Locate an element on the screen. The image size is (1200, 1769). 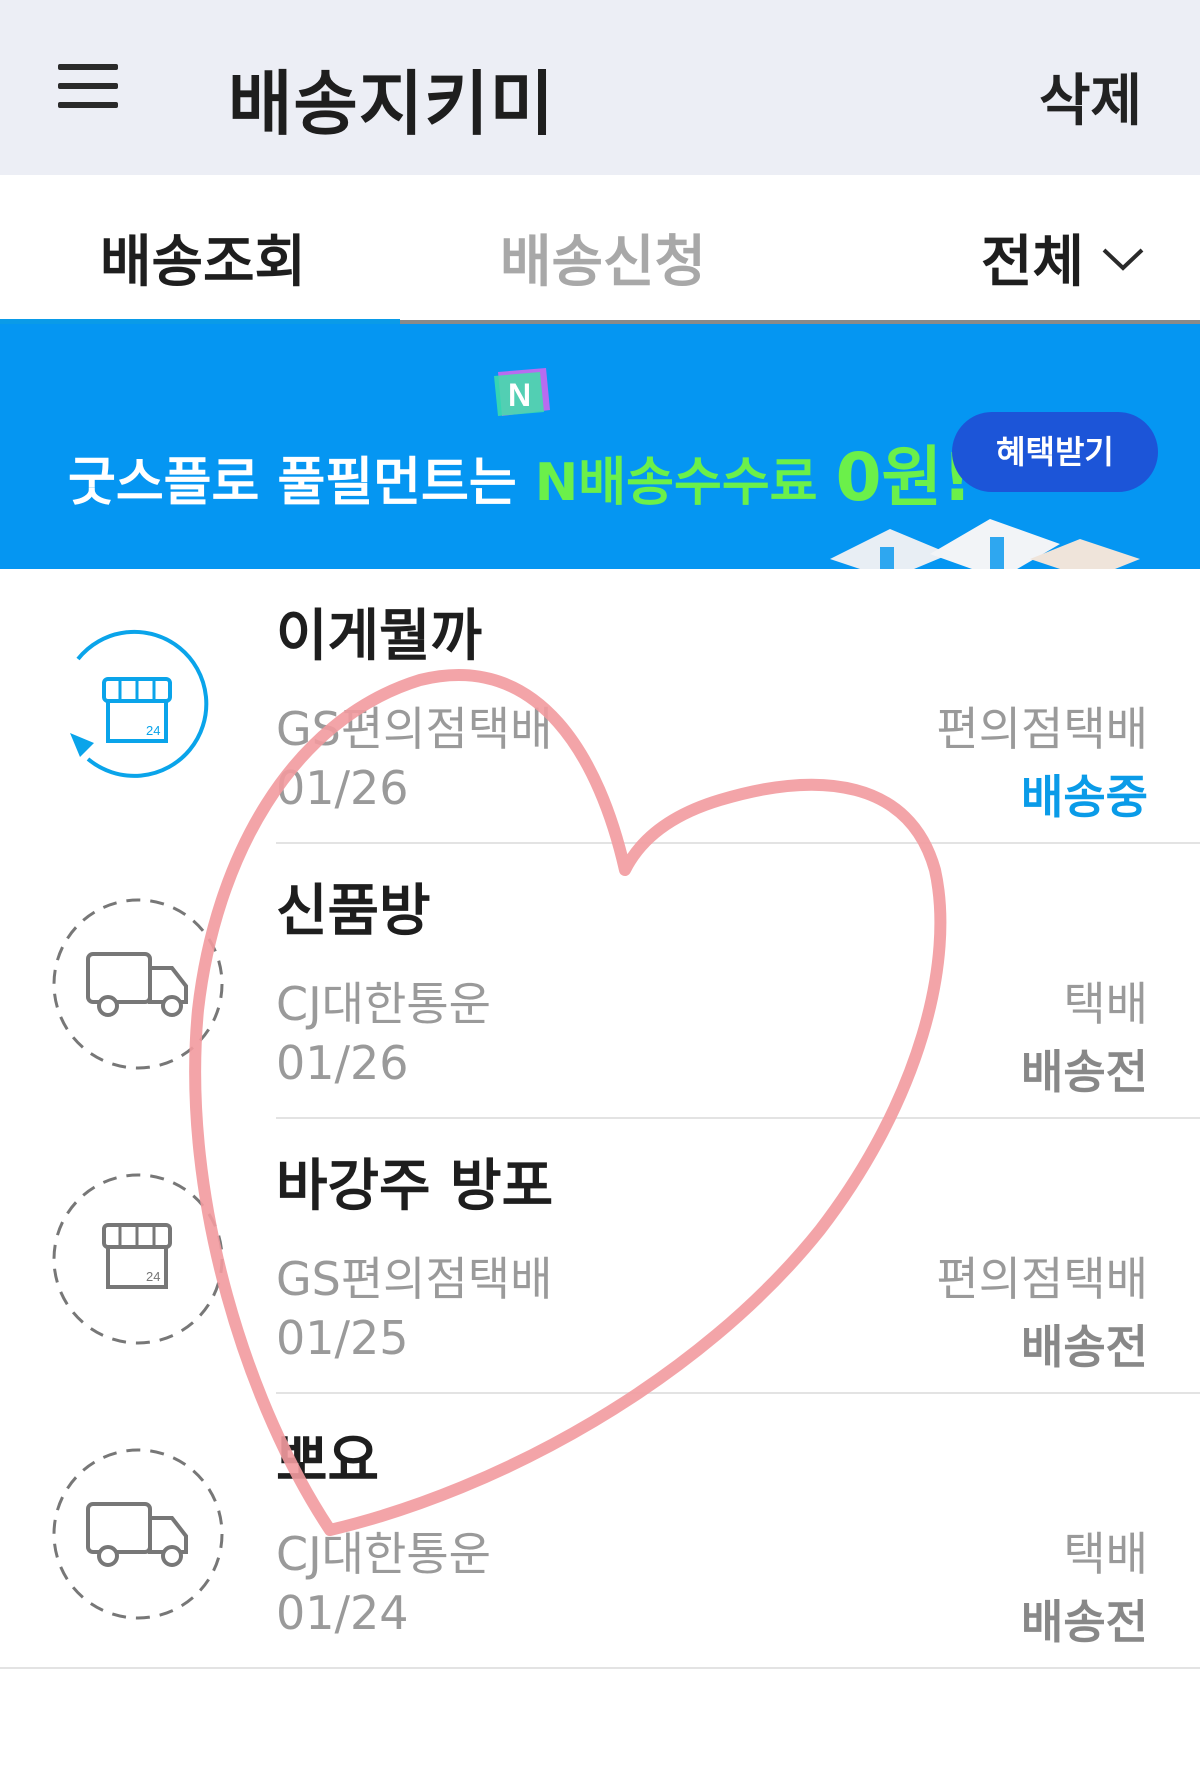
tab-delivery-lookup: 배송조회 is located at coordinates (203, 257).